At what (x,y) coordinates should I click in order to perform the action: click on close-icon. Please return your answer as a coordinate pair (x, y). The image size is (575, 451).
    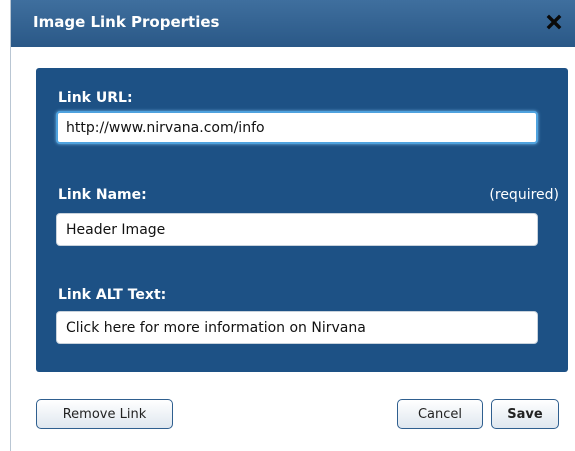
    Looking at the image, I should click on (554, 22).